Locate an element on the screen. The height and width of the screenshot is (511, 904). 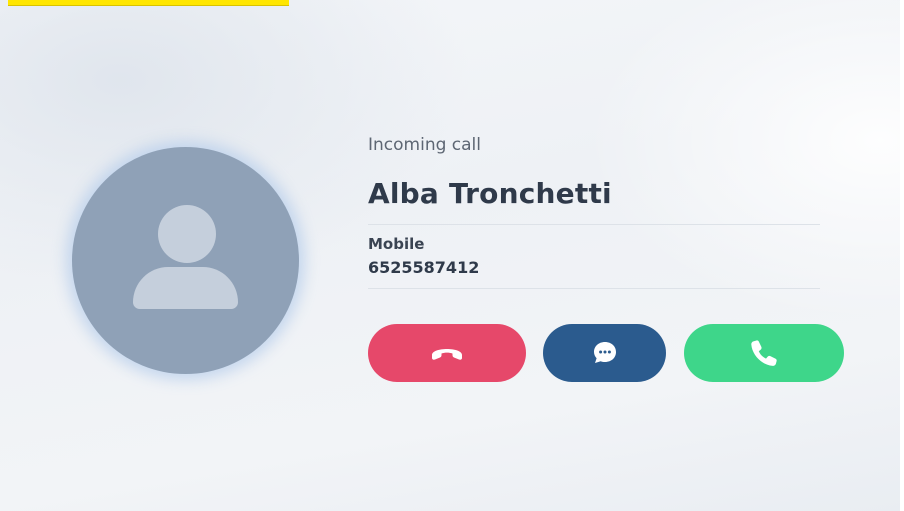
call-actions is located at coordinates (606, 353).